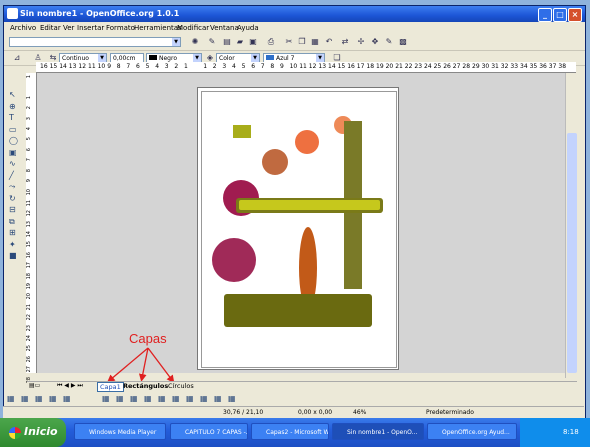 Image resolution: width=590 pixels, height=447 pixels. What do you see at coordinates (95, 42) in the screenshot?
I see `url-field: ▼` at bounding box center [95, 42].